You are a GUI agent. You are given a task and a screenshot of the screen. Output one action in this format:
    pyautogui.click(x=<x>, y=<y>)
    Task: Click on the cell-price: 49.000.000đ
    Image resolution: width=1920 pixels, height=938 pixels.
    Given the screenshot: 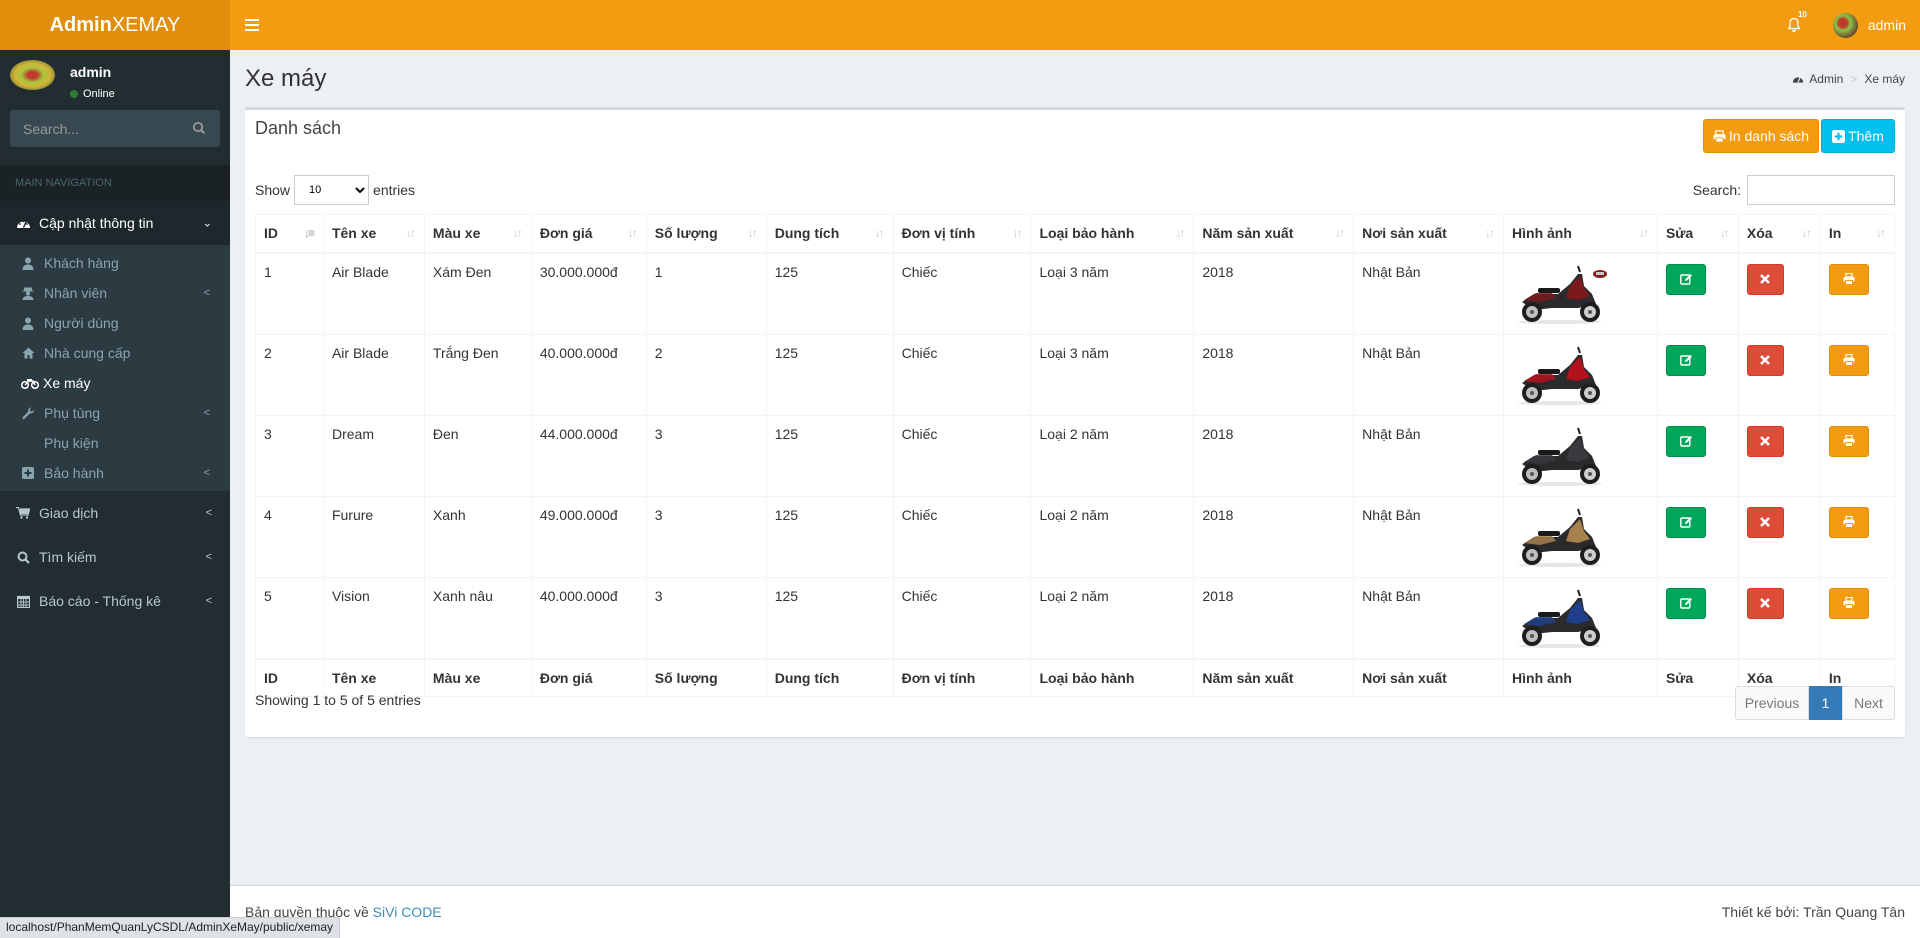 What is the action you would take?
    pyautogui.click(x=588, y=536)
    